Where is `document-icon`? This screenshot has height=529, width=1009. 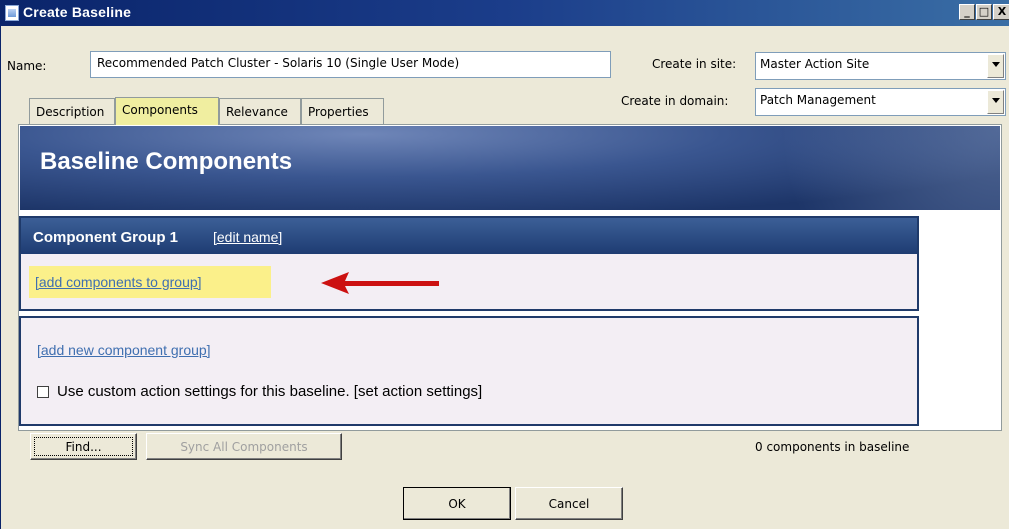
document-icon is located at coordinates (12, 13).